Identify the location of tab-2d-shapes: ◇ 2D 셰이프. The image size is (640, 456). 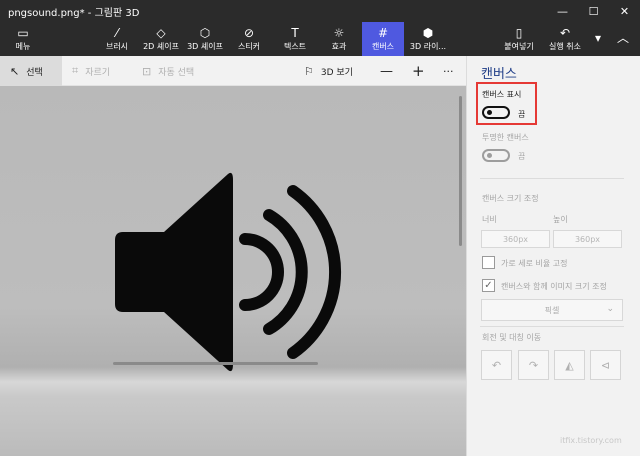
(161, 39).